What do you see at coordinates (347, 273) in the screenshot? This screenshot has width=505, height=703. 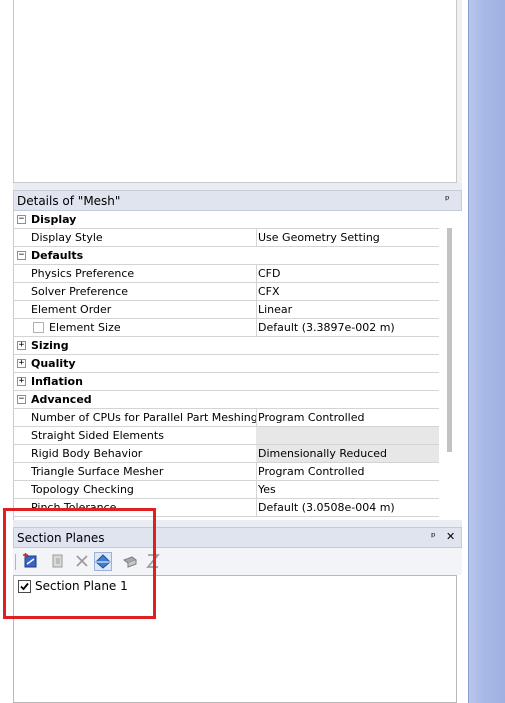 I see `property-value: CFD` at bounding box center [347, 273].